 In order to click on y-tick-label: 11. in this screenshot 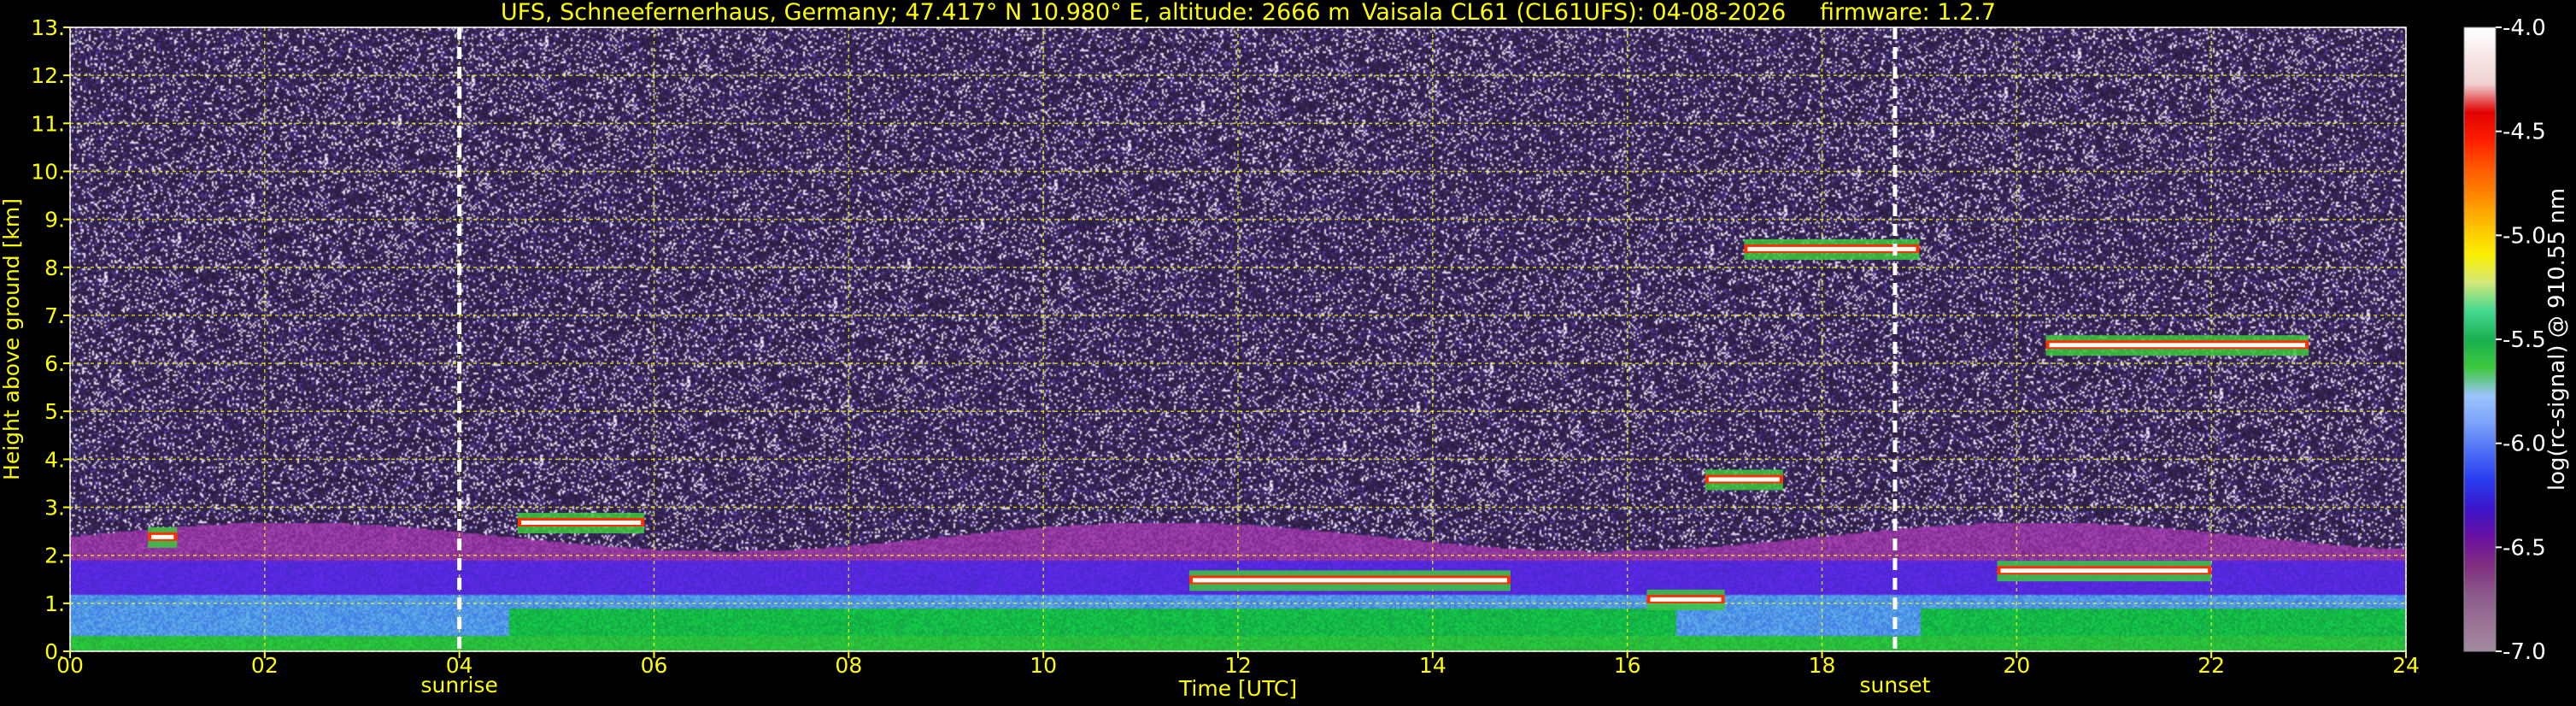, I will do `click(48, 123)`.